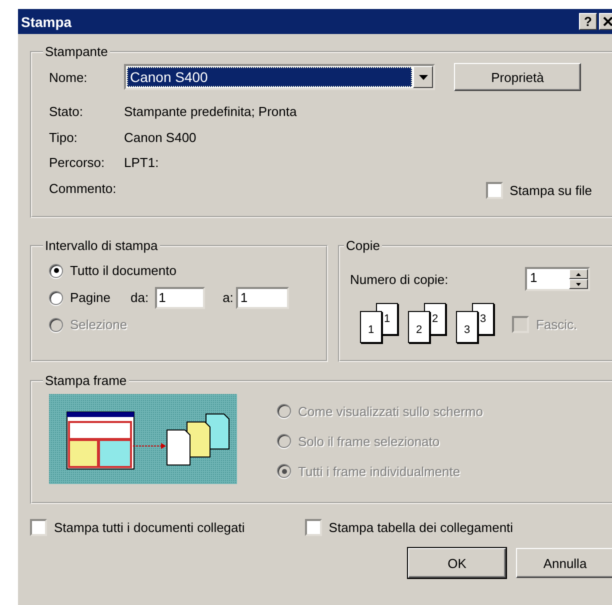 The image size is (612, 605). I want to click on group-legend: Stampante, so click(76, 51).